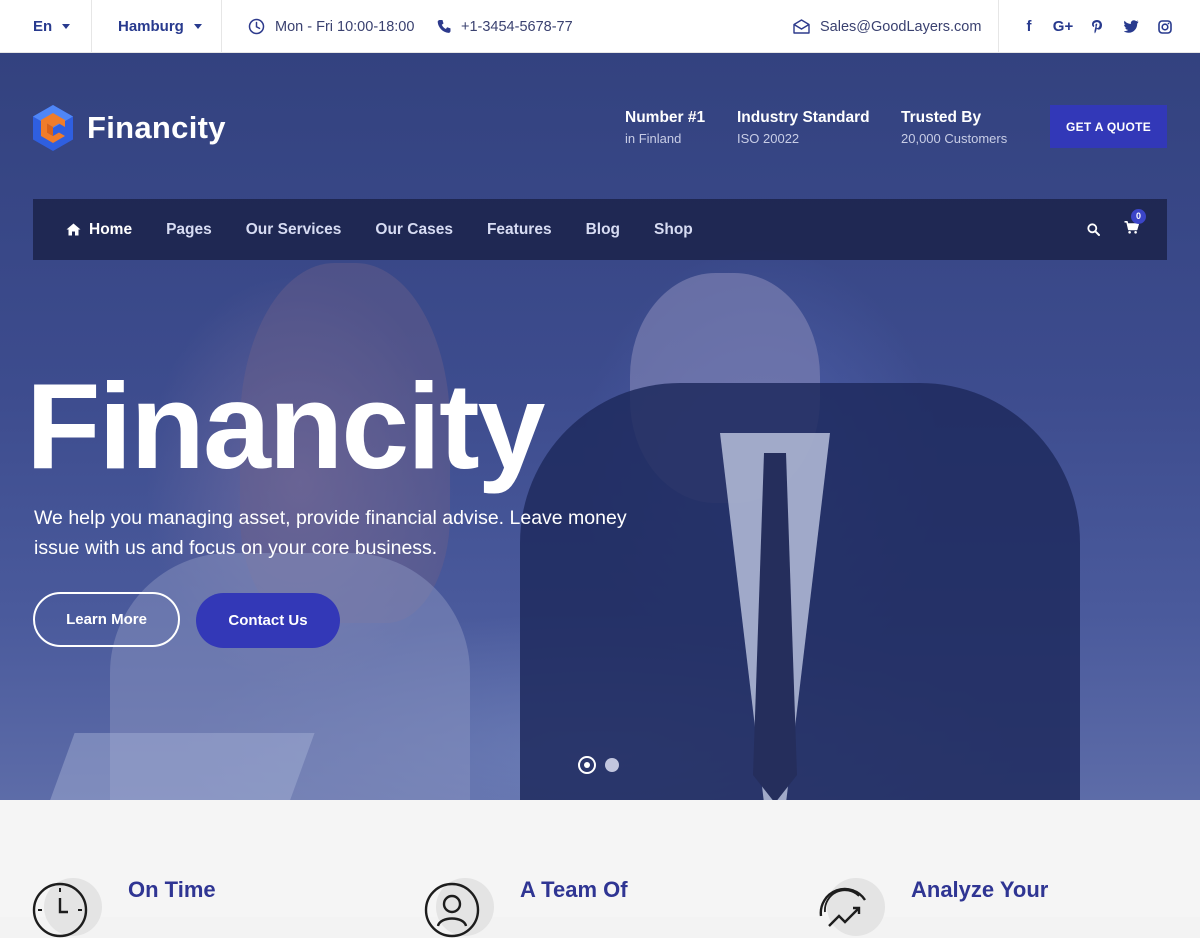  What do you see at coordinates (43, 26) in the screenshot?
I see `language-label: En` at bounding box center [43, 26].